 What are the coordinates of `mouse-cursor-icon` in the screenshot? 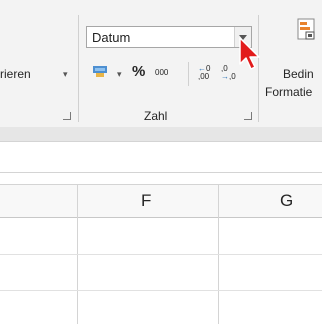 It's located at (249, 53).